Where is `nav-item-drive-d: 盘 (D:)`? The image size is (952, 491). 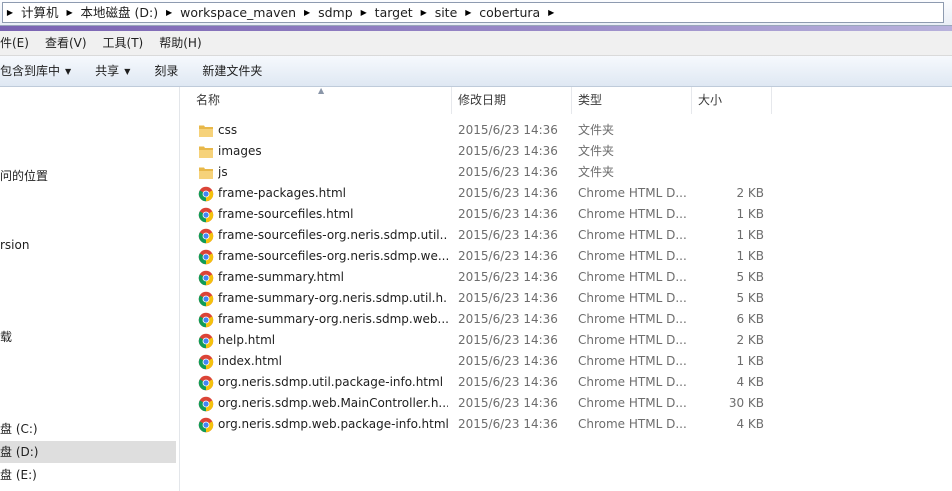 nav-item-drive-d: 盘 (D:) is located at coordinates (88, 452).